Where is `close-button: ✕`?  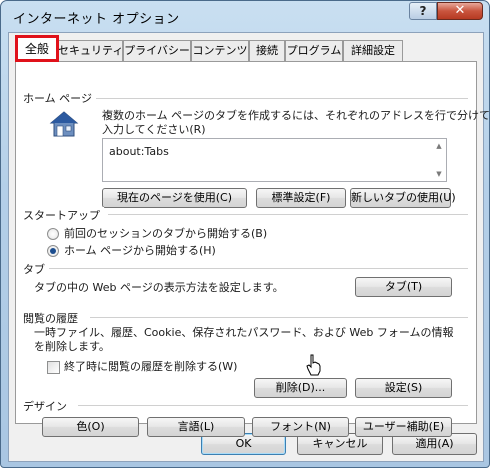 close-button: ✕ is located at coordinates (460, 11).